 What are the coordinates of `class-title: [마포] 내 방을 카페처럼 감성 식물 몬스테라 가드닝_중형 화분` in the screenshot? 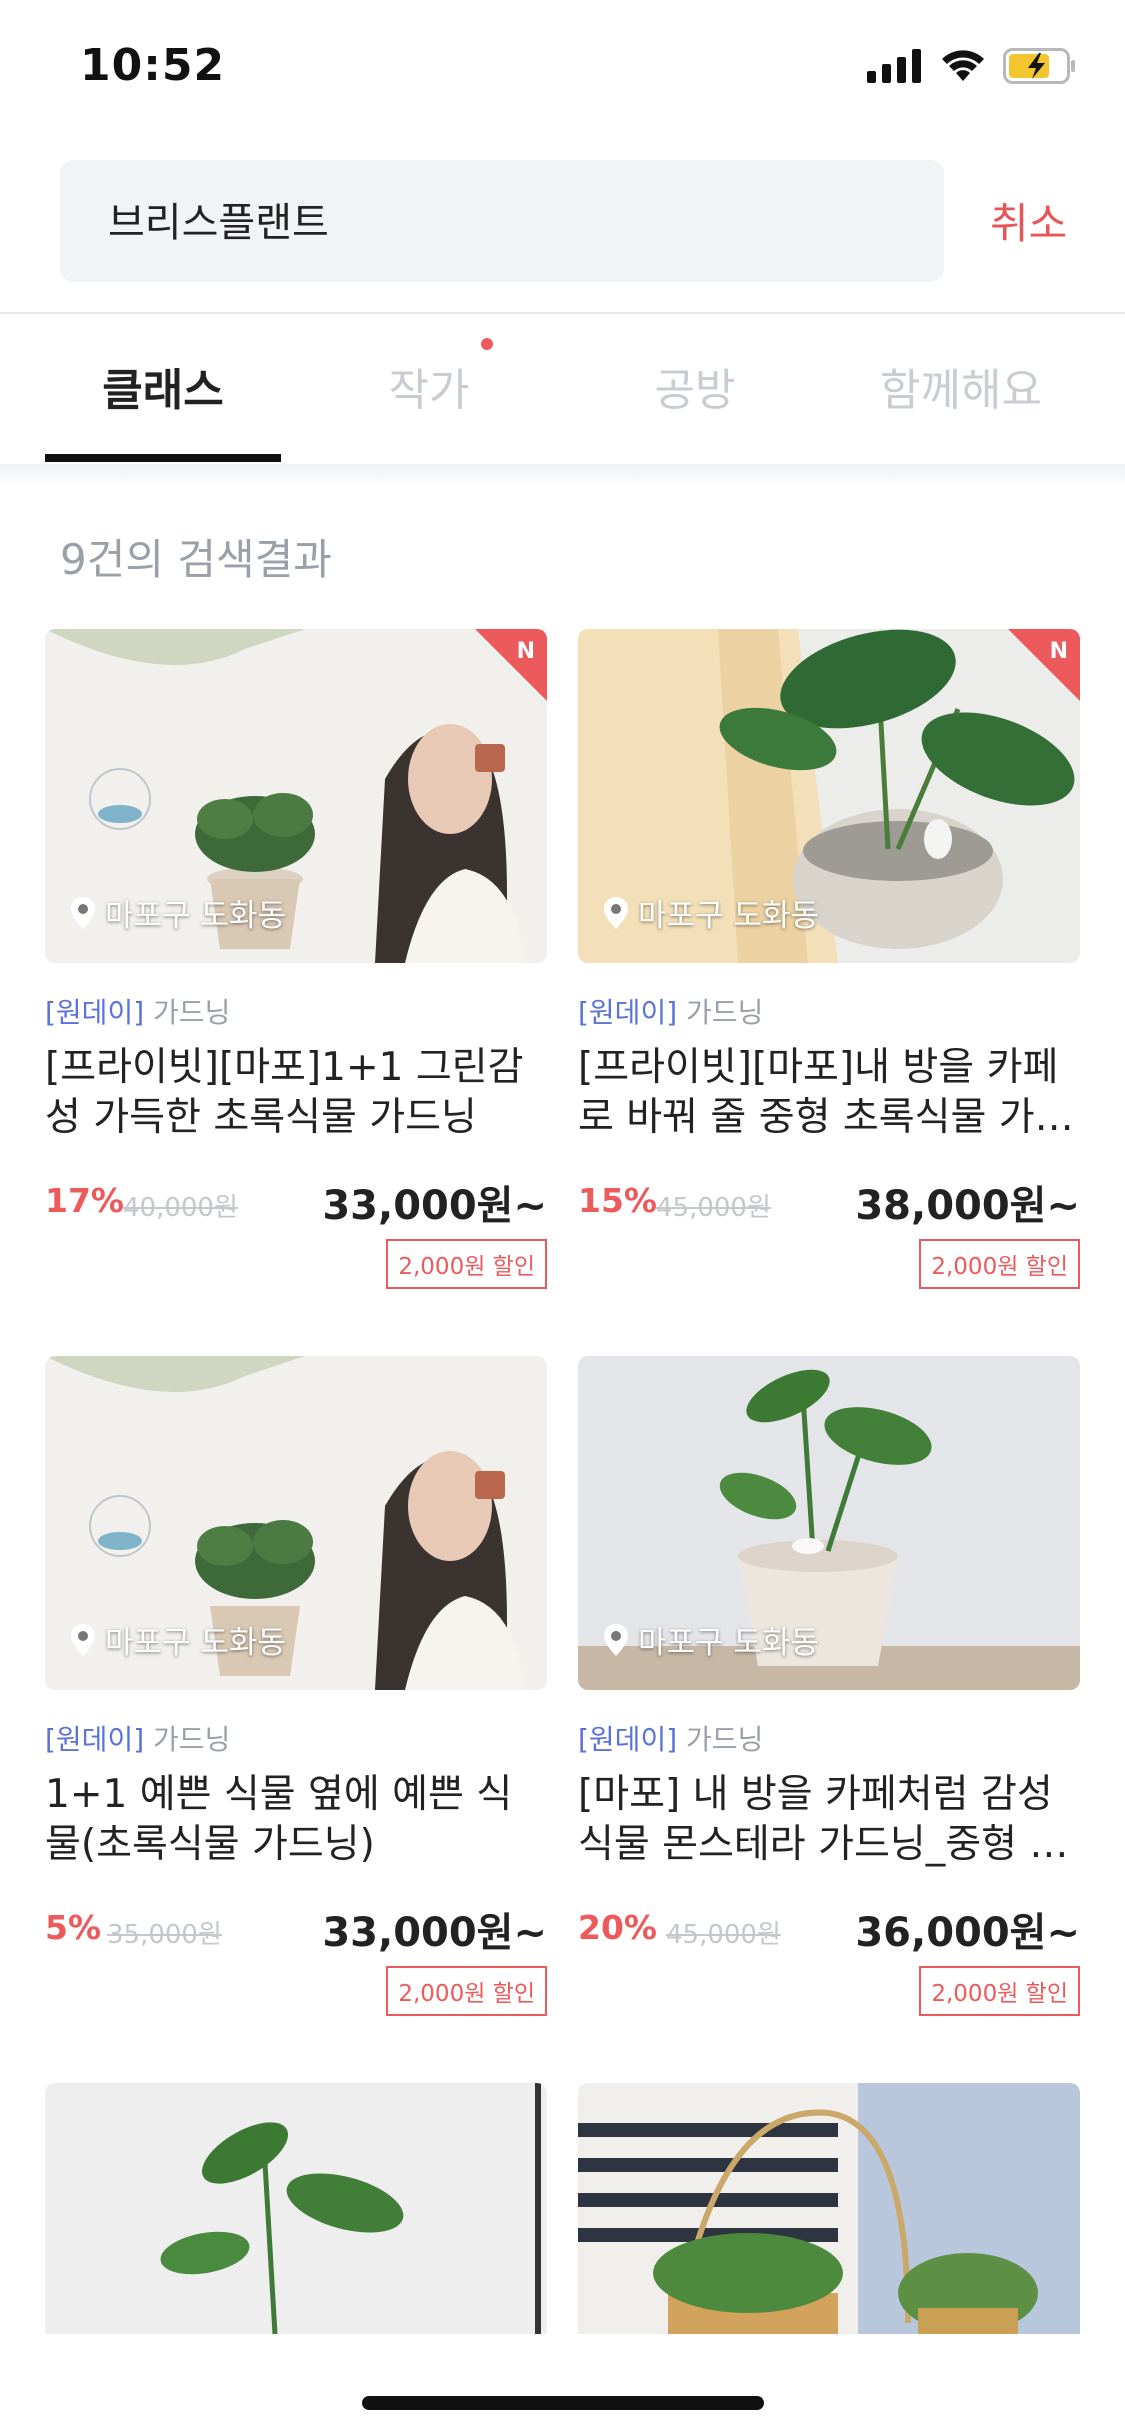 It's located at (822, 1819).